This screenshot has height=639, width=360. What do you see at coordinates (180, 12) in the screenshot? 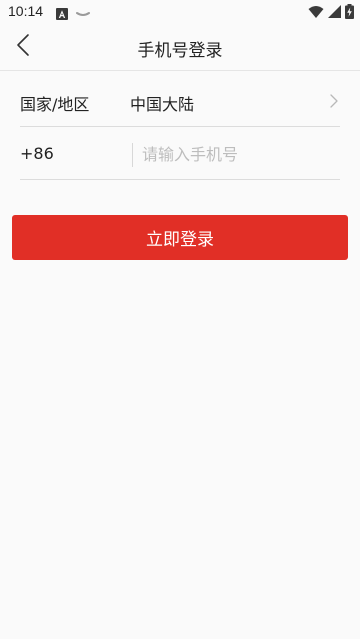
I see `status-bar: 10:14` at bounding box center [180, 12].